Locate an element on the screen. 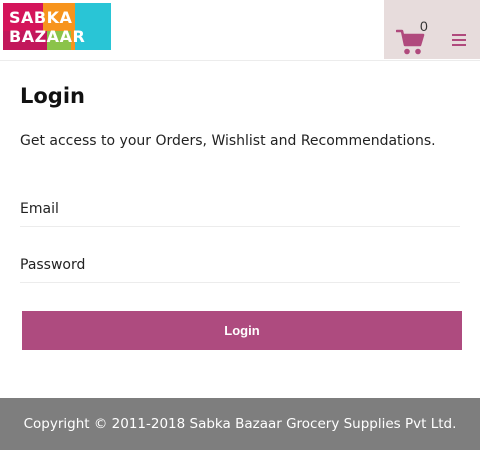  hamburger-menu-icon is located at coordinates (459, 40).